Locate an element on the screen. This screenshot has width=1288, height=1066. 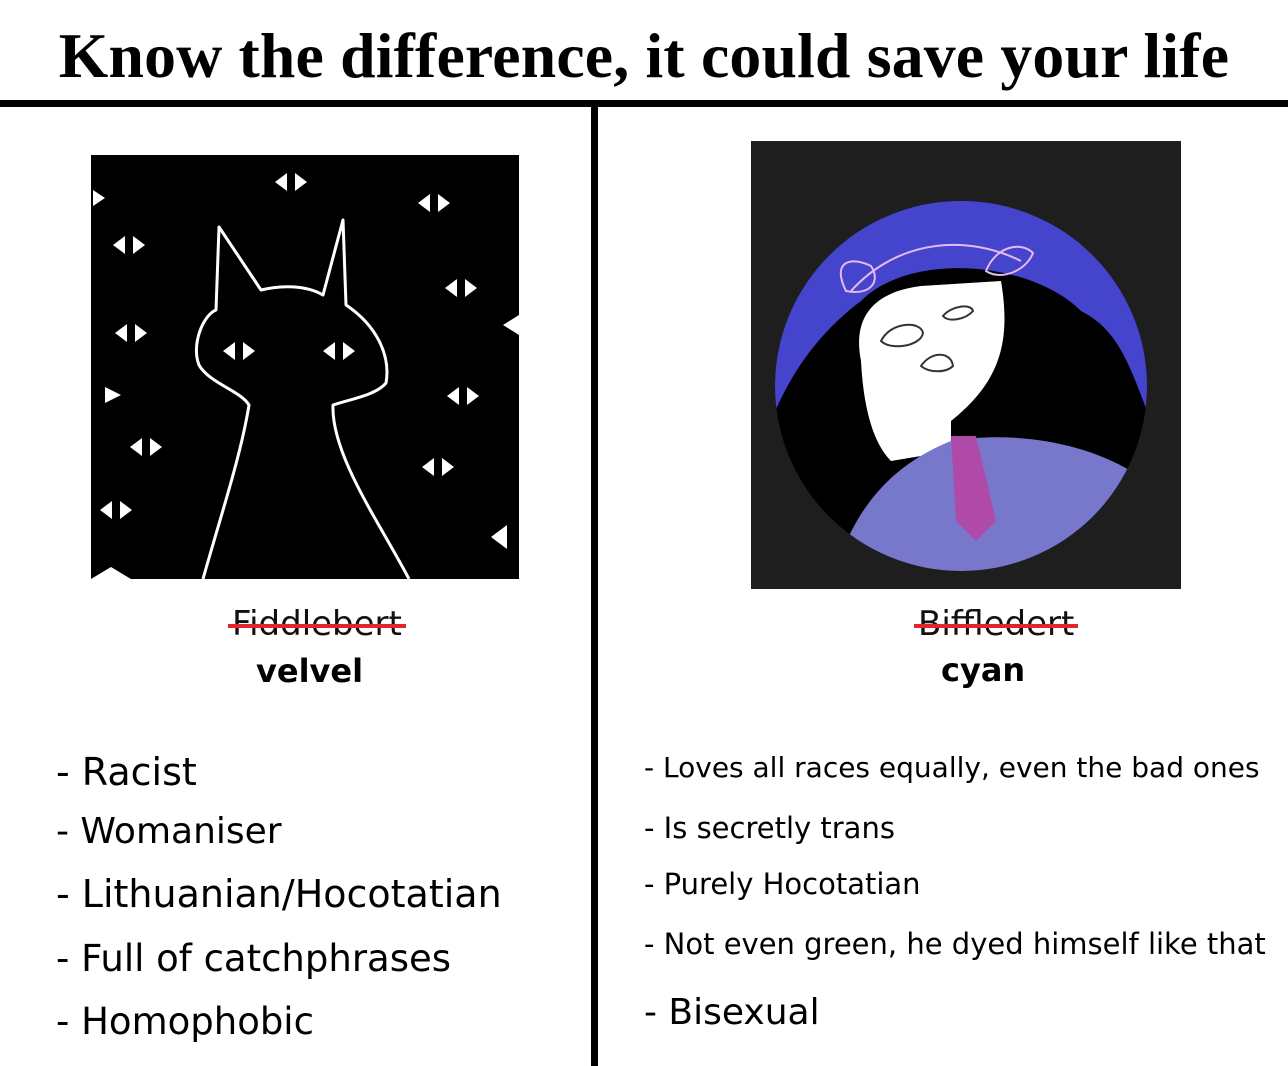
old-name-right: Biffledert is located at coordinates (996, 624).